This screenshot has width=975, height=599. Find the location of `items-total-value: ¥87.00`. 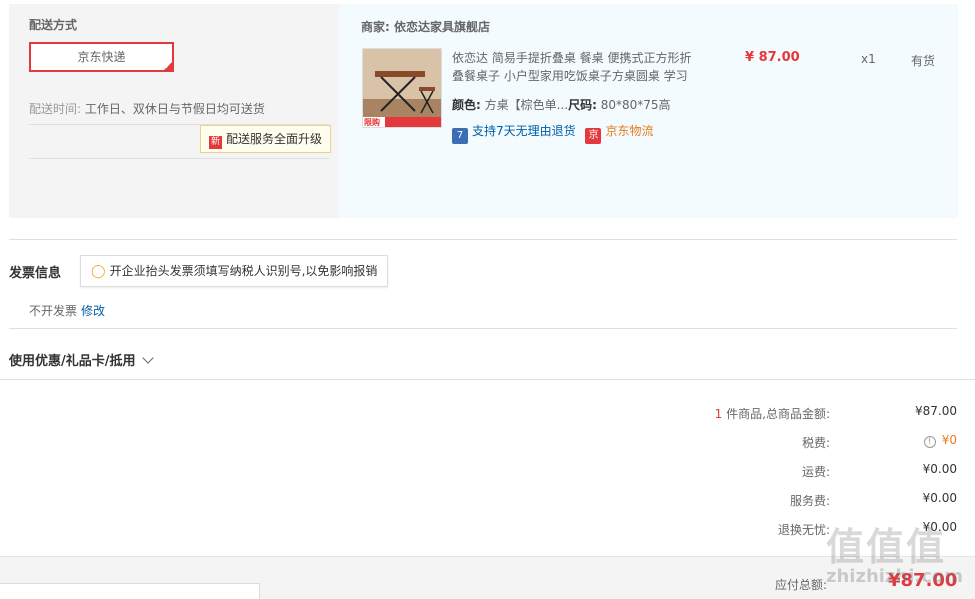

items-total-value: ¥87.00 is located at coordinates (936, 411).